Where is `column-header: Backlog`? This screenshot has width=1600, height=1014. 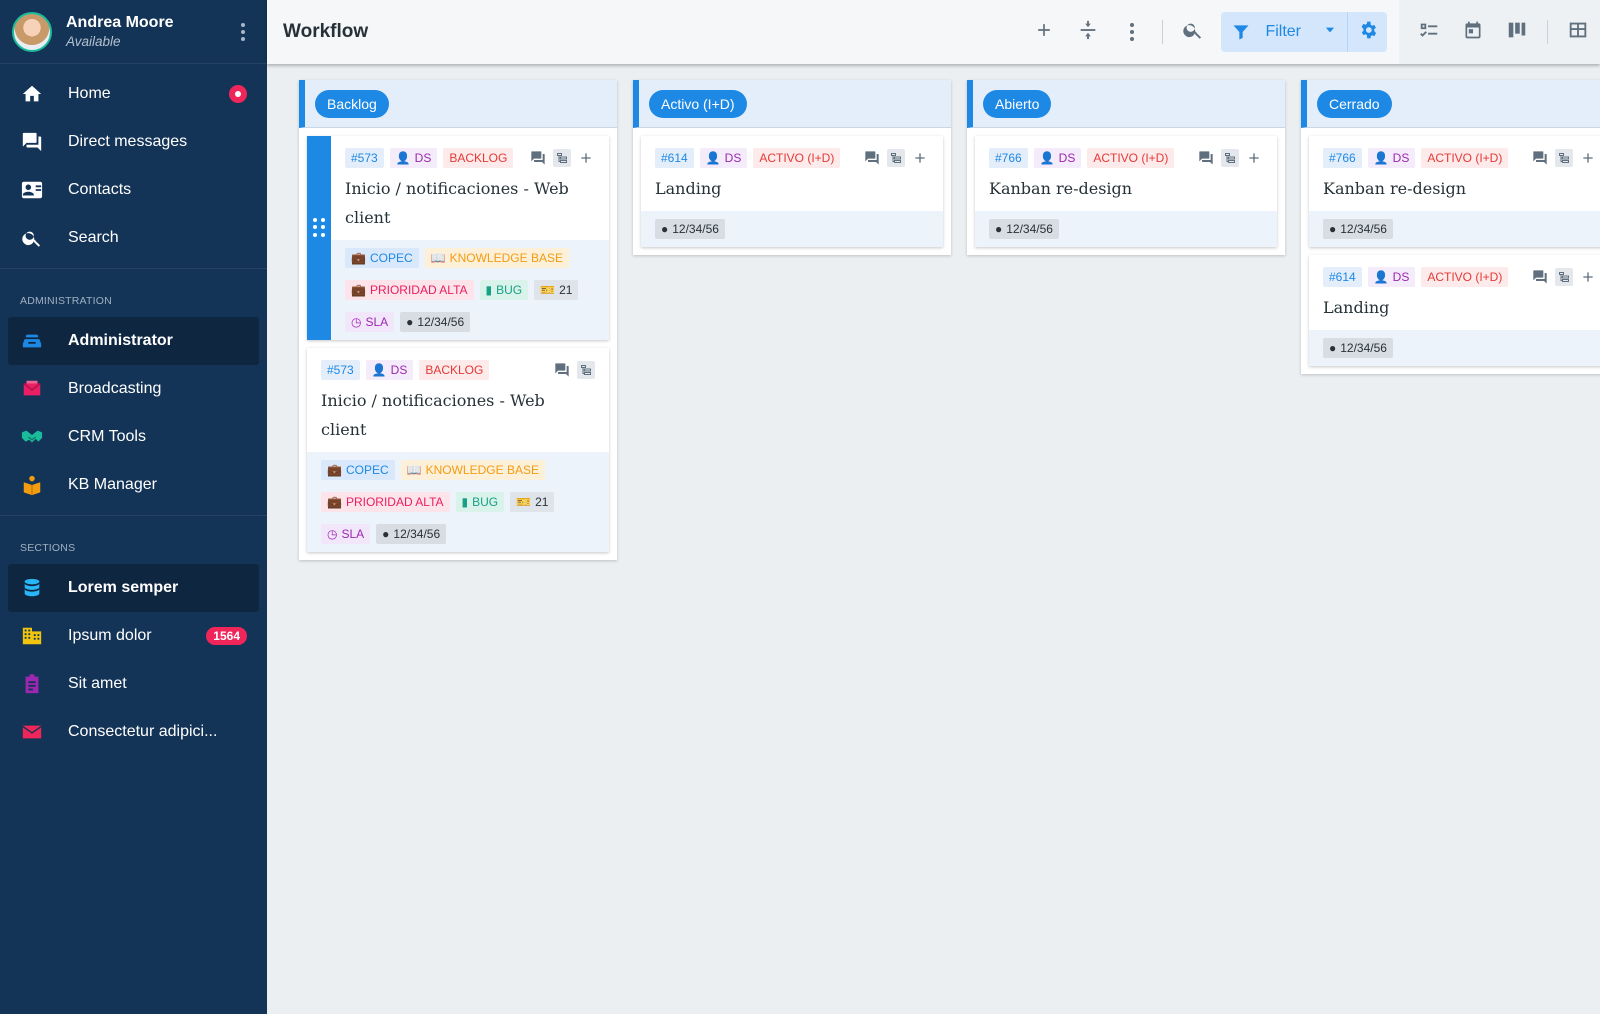
column-header: Backlog is located at coordinates (458, 104).